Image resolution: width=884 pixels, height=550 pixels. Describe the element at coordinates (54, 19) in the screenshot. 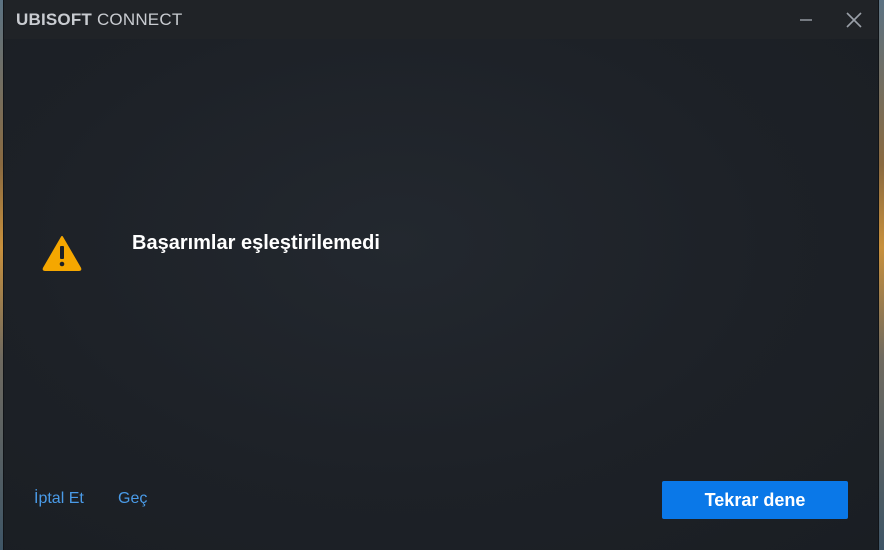

I see `logo-brand-bold: UBISOFT` at that location.